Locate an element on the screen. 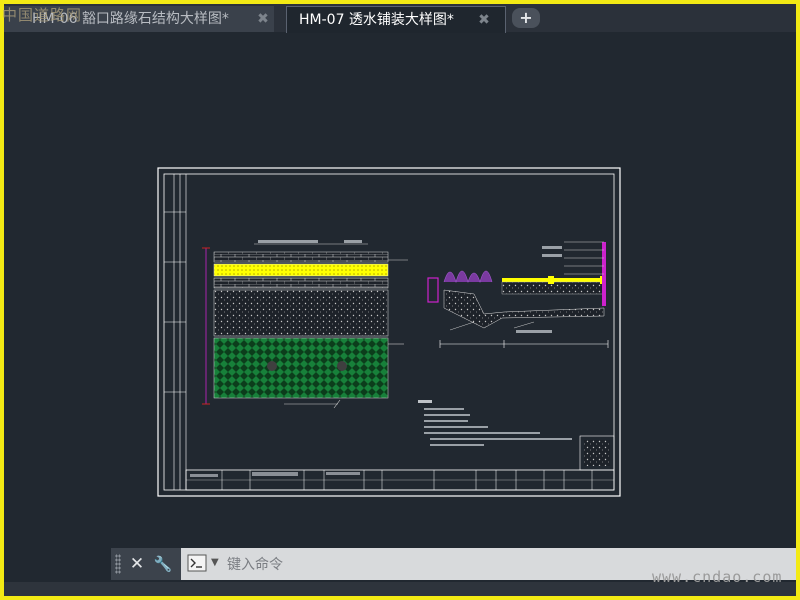  tab-bar: HM-06 豁口路缘石结构大样图* ✖ HM-07 透水铺装大样图* ✖ + is located at coordinates (400, 18).